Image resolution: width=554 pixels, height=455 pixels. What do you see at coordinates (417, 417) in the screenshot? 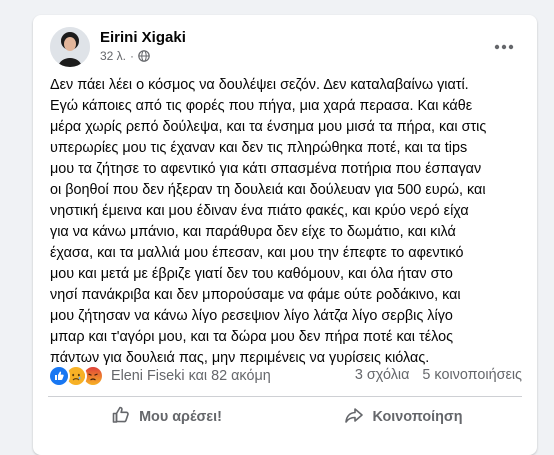
I see `share-label: Κοινοποίηση` at bounding box center [417, 417].